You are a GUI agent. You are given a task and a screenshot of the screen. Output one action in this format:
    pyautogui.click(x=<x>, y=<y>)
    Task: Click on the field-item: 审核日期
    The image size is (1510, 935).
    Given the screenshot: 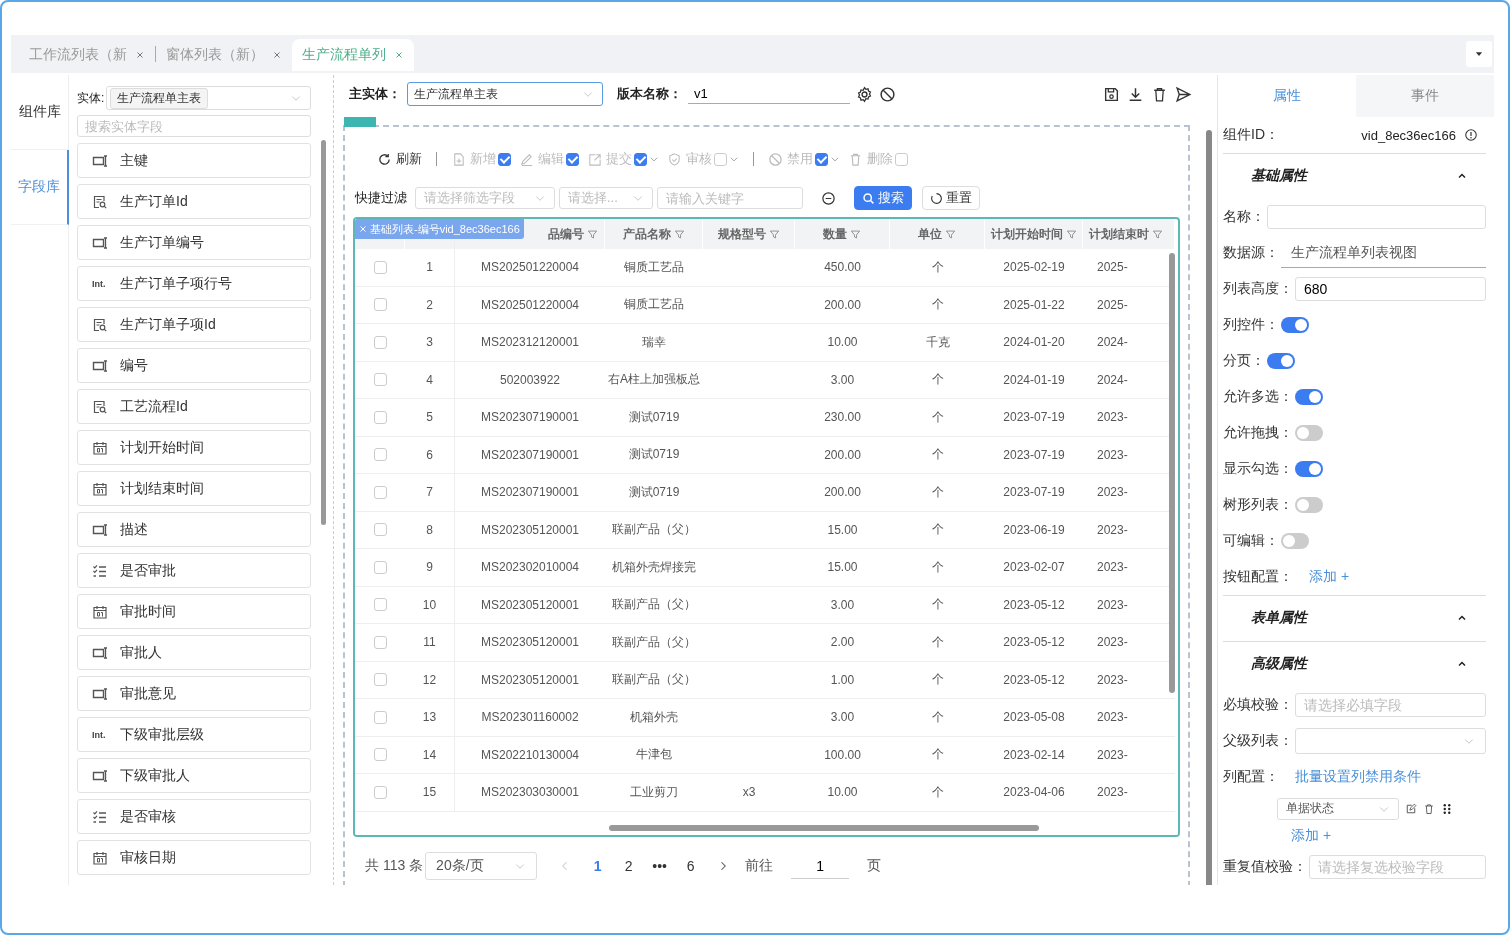 What is the action you would take?
    pyautogui.click(x=194, y=857)
    